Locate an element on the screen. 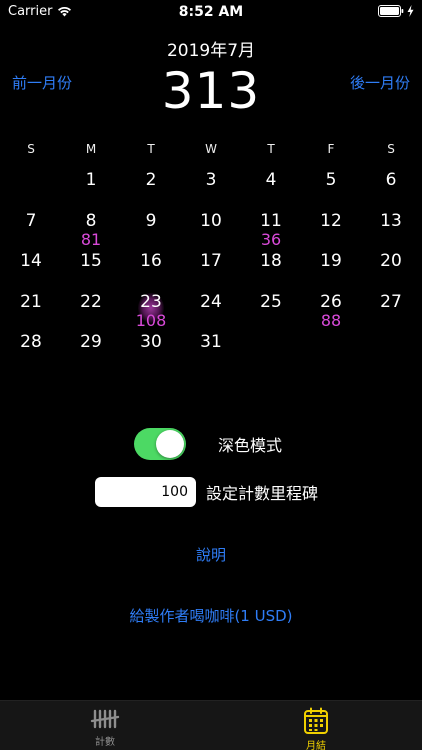 The height and width of the screenshot is (750, 422). weekday-sun: S is located at coordinates (31, 149).